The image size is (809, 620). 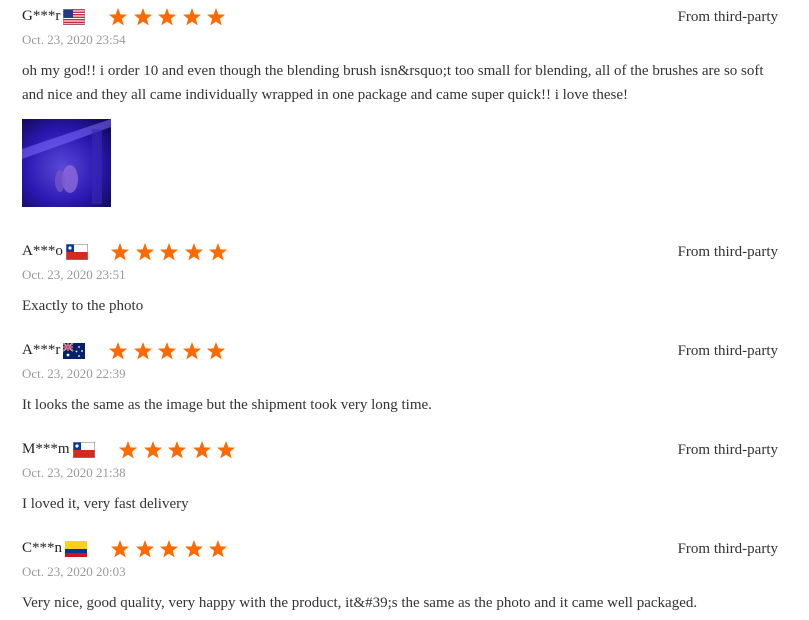 I want to click on reviewer-name: M***m, so click(x=46, y=449).